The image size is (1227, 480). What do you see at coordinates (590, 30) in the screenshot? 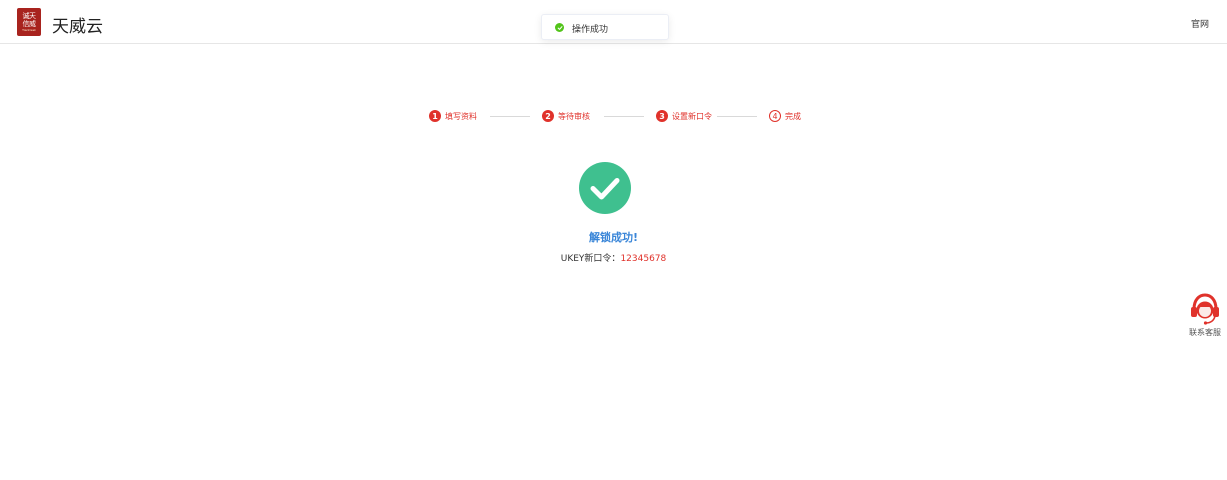
I see `toast-message: 操作成功` at bounding box center [590, 30].